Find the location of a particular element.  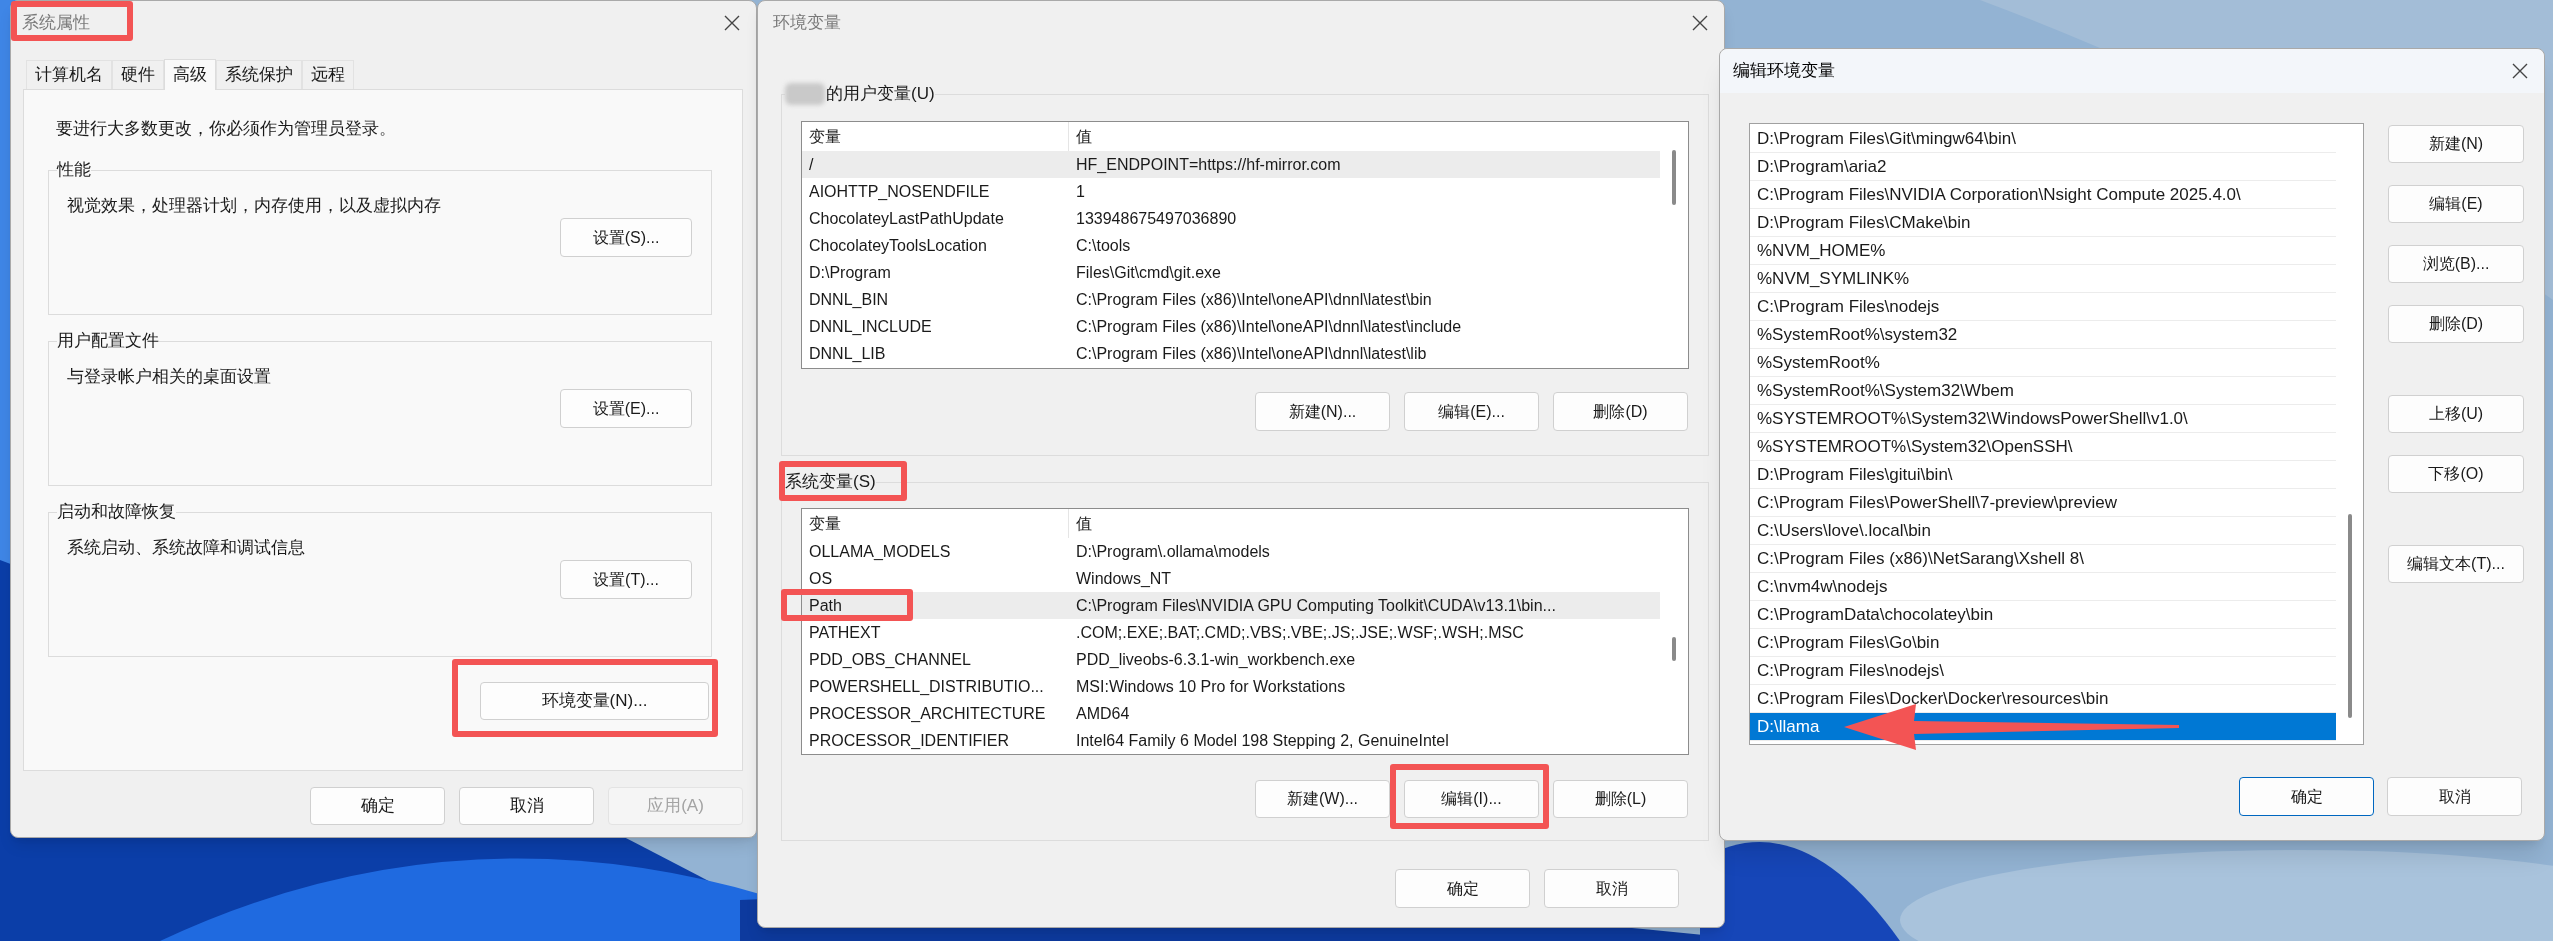

table-cell-text: Windows_NT is located at coordinates (1124, 578).